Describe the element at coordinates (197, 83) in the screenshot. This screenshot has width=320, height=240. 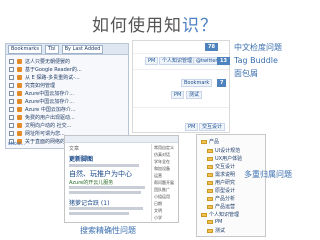
I see `tag: Bookmark` at that location.